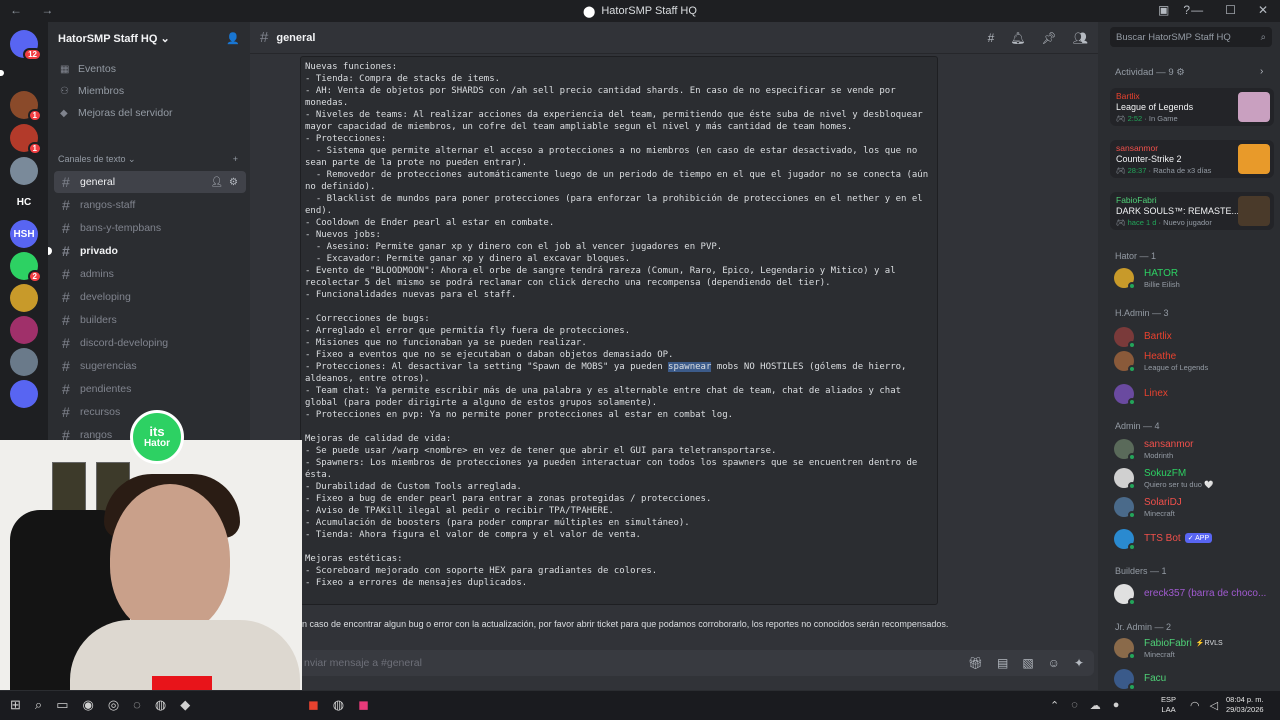 This screenshot has width=1280, height=720. What do you see at coordinates (1194, 394) in the screenshot?
I see `member-item: Linex` at bounding box center [1194, 394].